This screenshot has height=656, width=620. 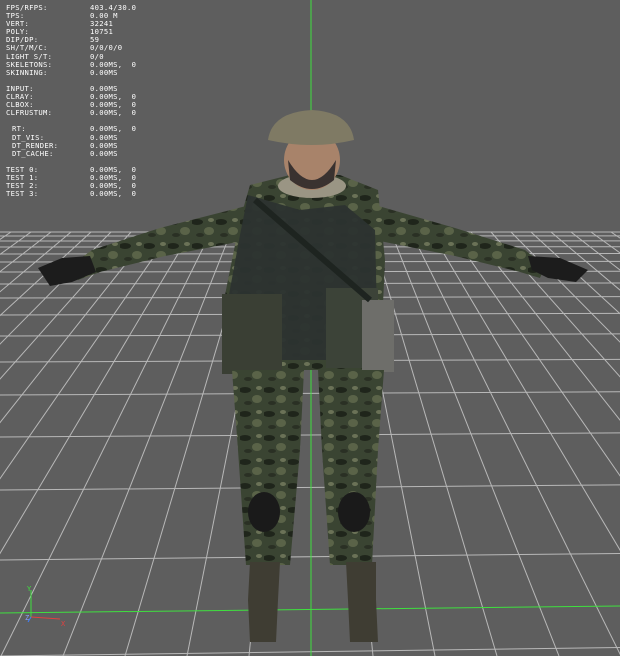 What do you see at coordinates (378, 336) in the screenshot?
I see `side-bag` at bounding box center [378, 336].